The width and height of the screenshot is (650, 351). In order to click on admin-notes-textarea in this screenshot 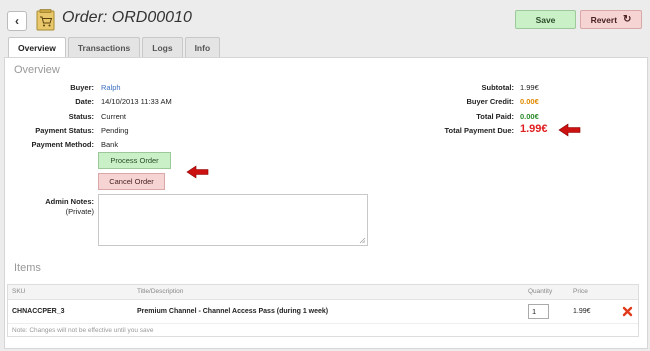, I will do `click(233, 220)`.